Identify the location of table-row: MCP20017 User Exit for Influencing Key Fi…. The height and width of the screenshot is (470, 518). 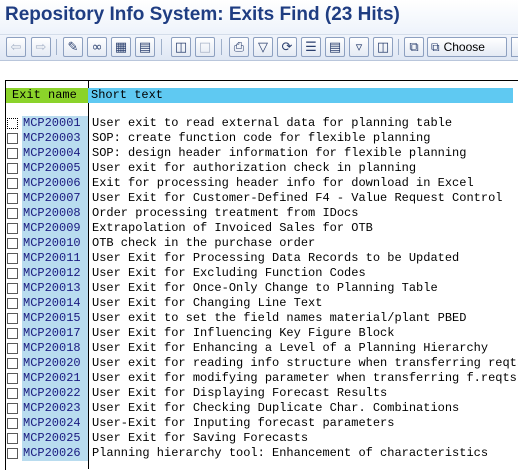
(259, 333).